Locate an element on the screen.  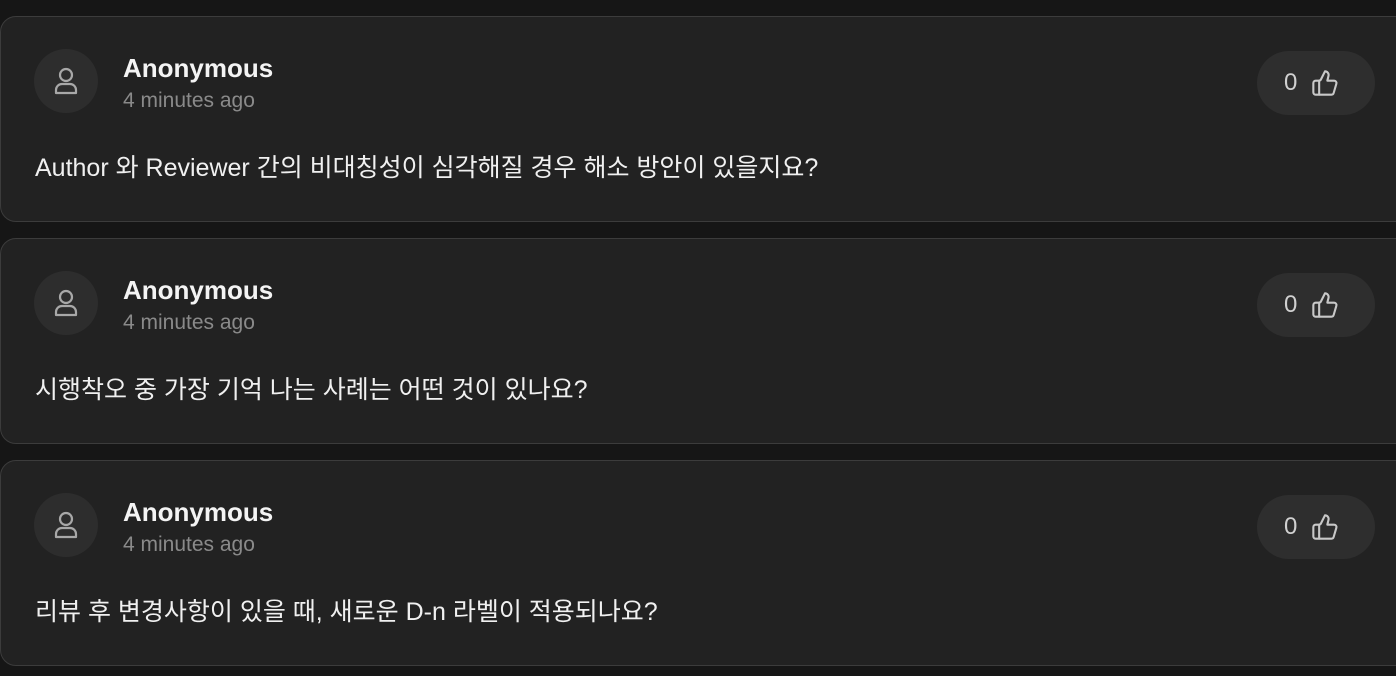
comment-text: 리뷰 후 변경사항이 있을 때, 새로운 D-n 라벨이 적용되나요? is located at coordinates (346, 612).